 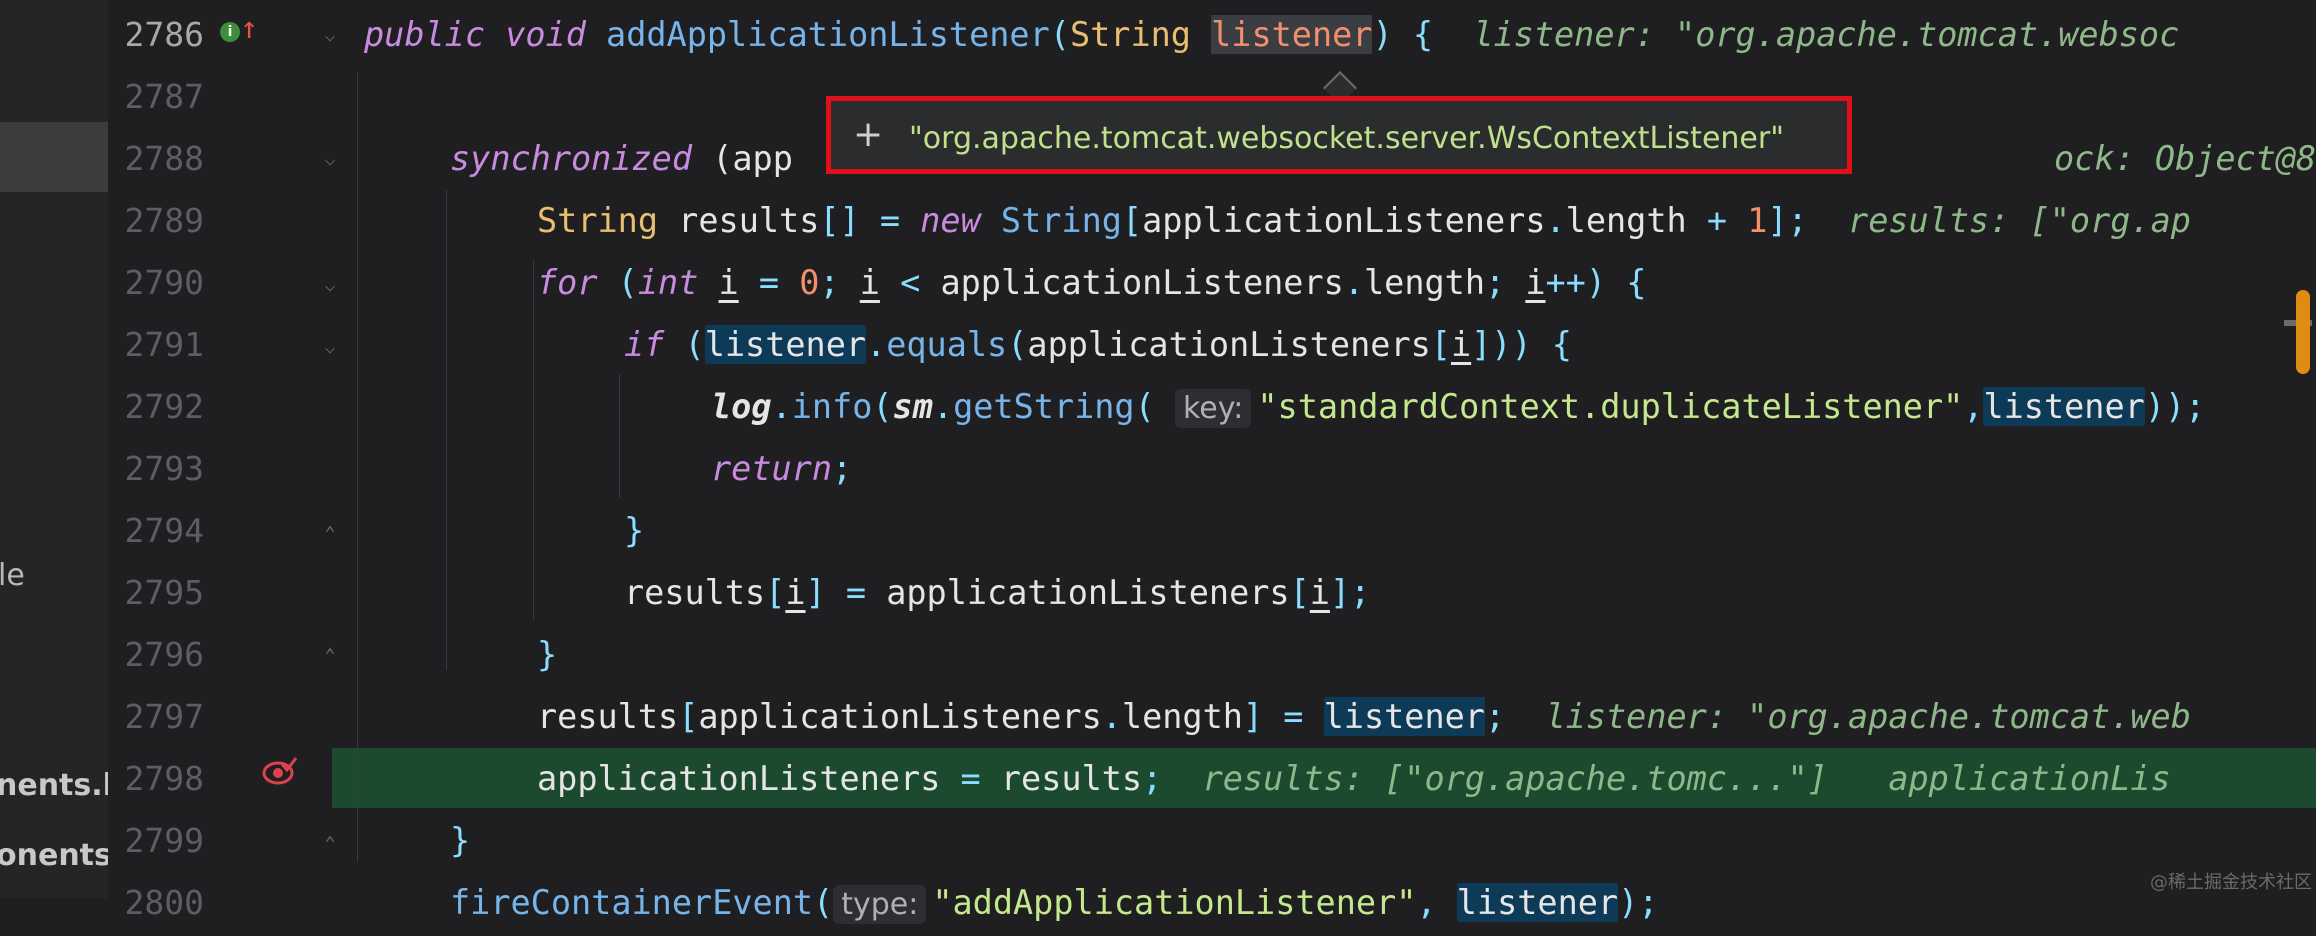 I want to click on implementation-marker-icon: i, so click(x=230, y=32).